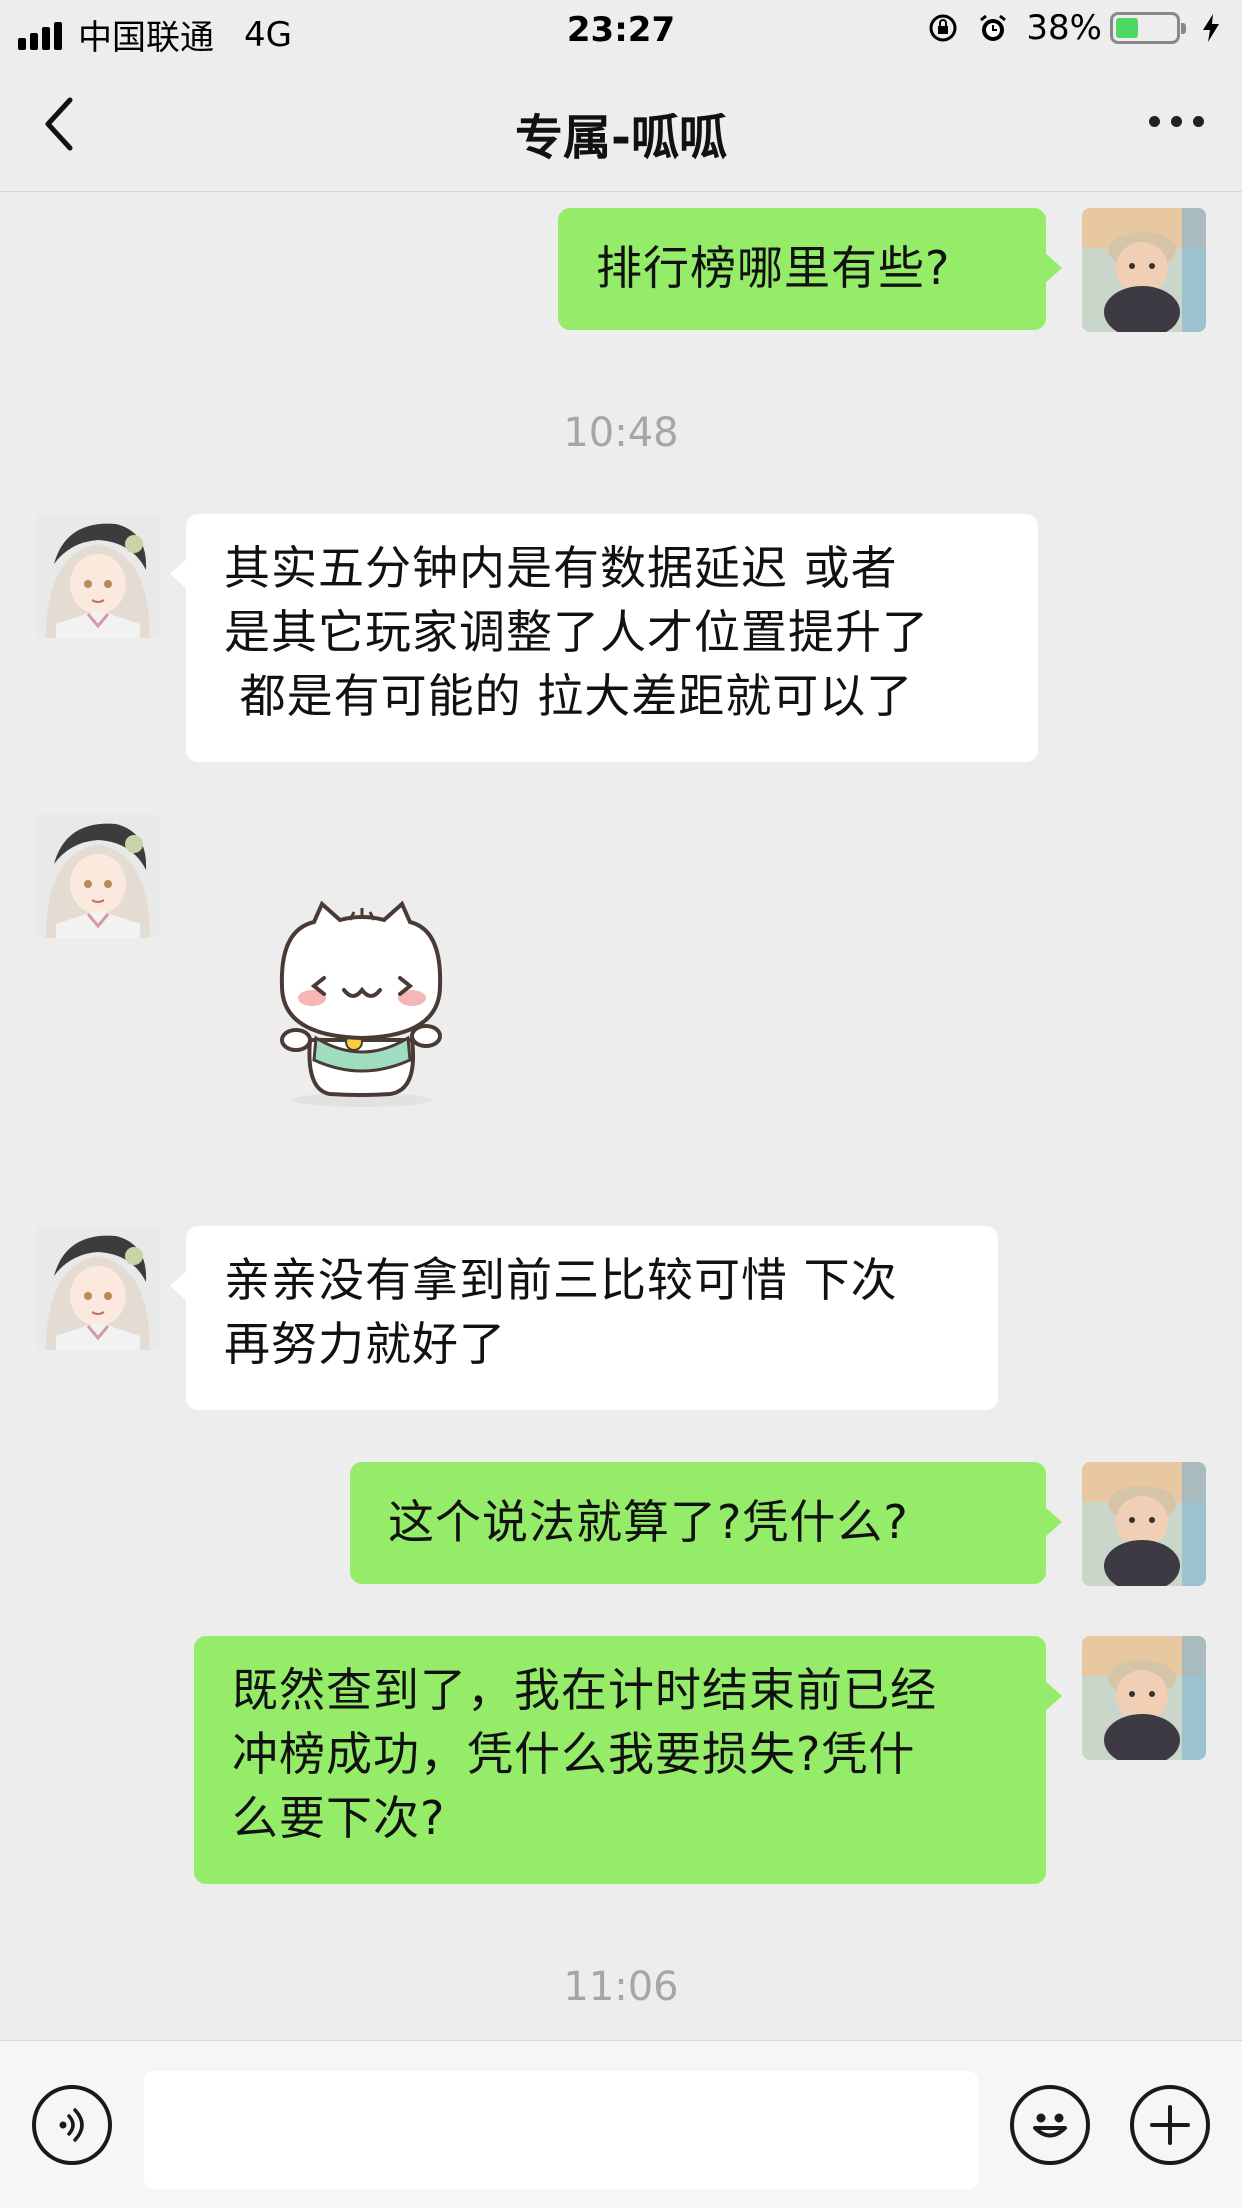  I want to click on message-line: 既然查到了，我在计时结束前已经, so click(584, 1690).